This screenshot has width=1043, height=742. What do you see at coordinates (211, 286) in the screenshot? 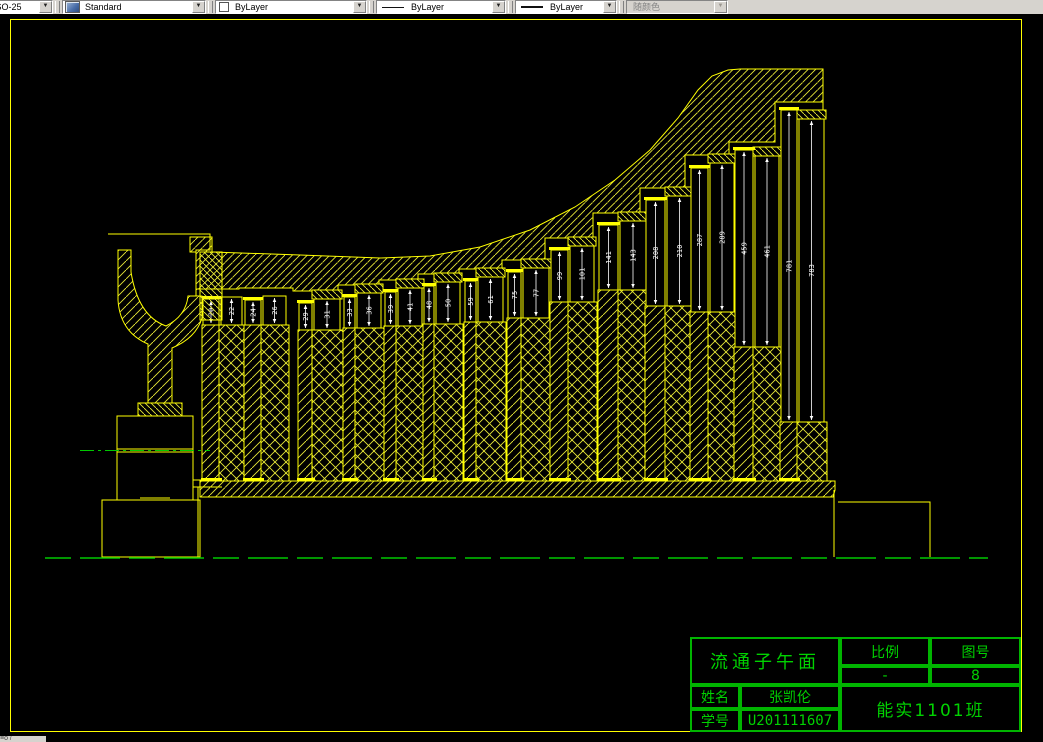
I see `casing-end-wall` at bounding box center [211, 286].